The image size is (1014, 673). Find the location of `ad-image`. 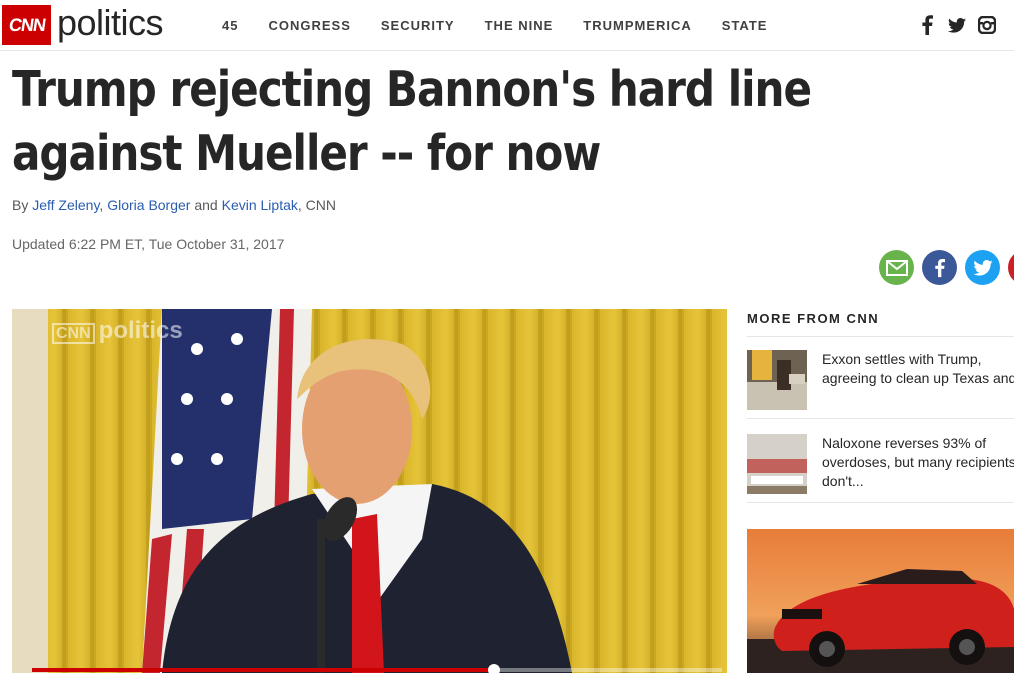

ad-image is located at coordinates (880, 601).